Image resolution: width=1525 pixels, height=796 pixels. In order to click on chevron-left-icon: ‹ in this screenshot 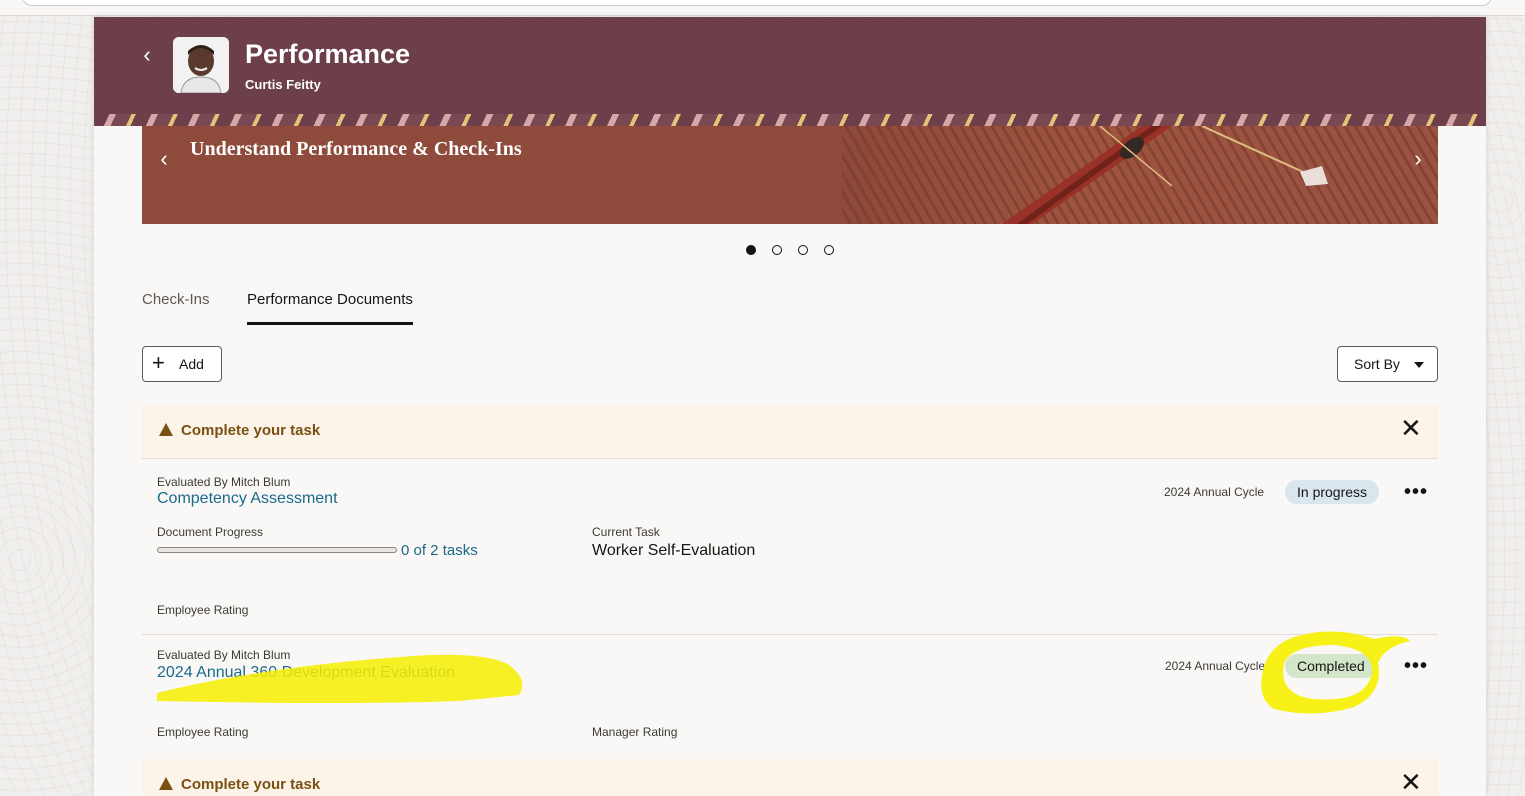, I will do `click(147, 55)`.